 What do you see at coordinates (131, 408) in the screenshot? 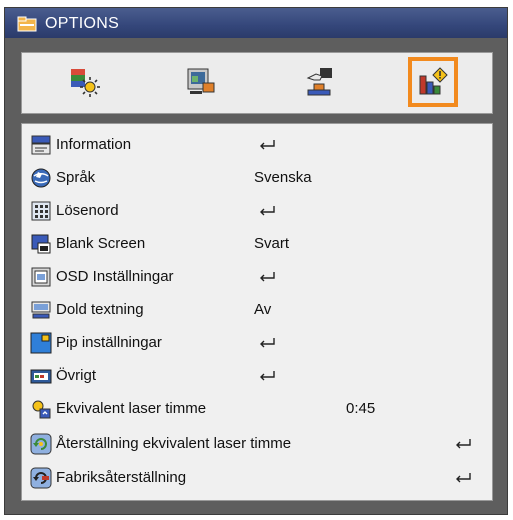
I see `menu-item-label: Ekvivalent laser timme` at bounding box center [131, 408].